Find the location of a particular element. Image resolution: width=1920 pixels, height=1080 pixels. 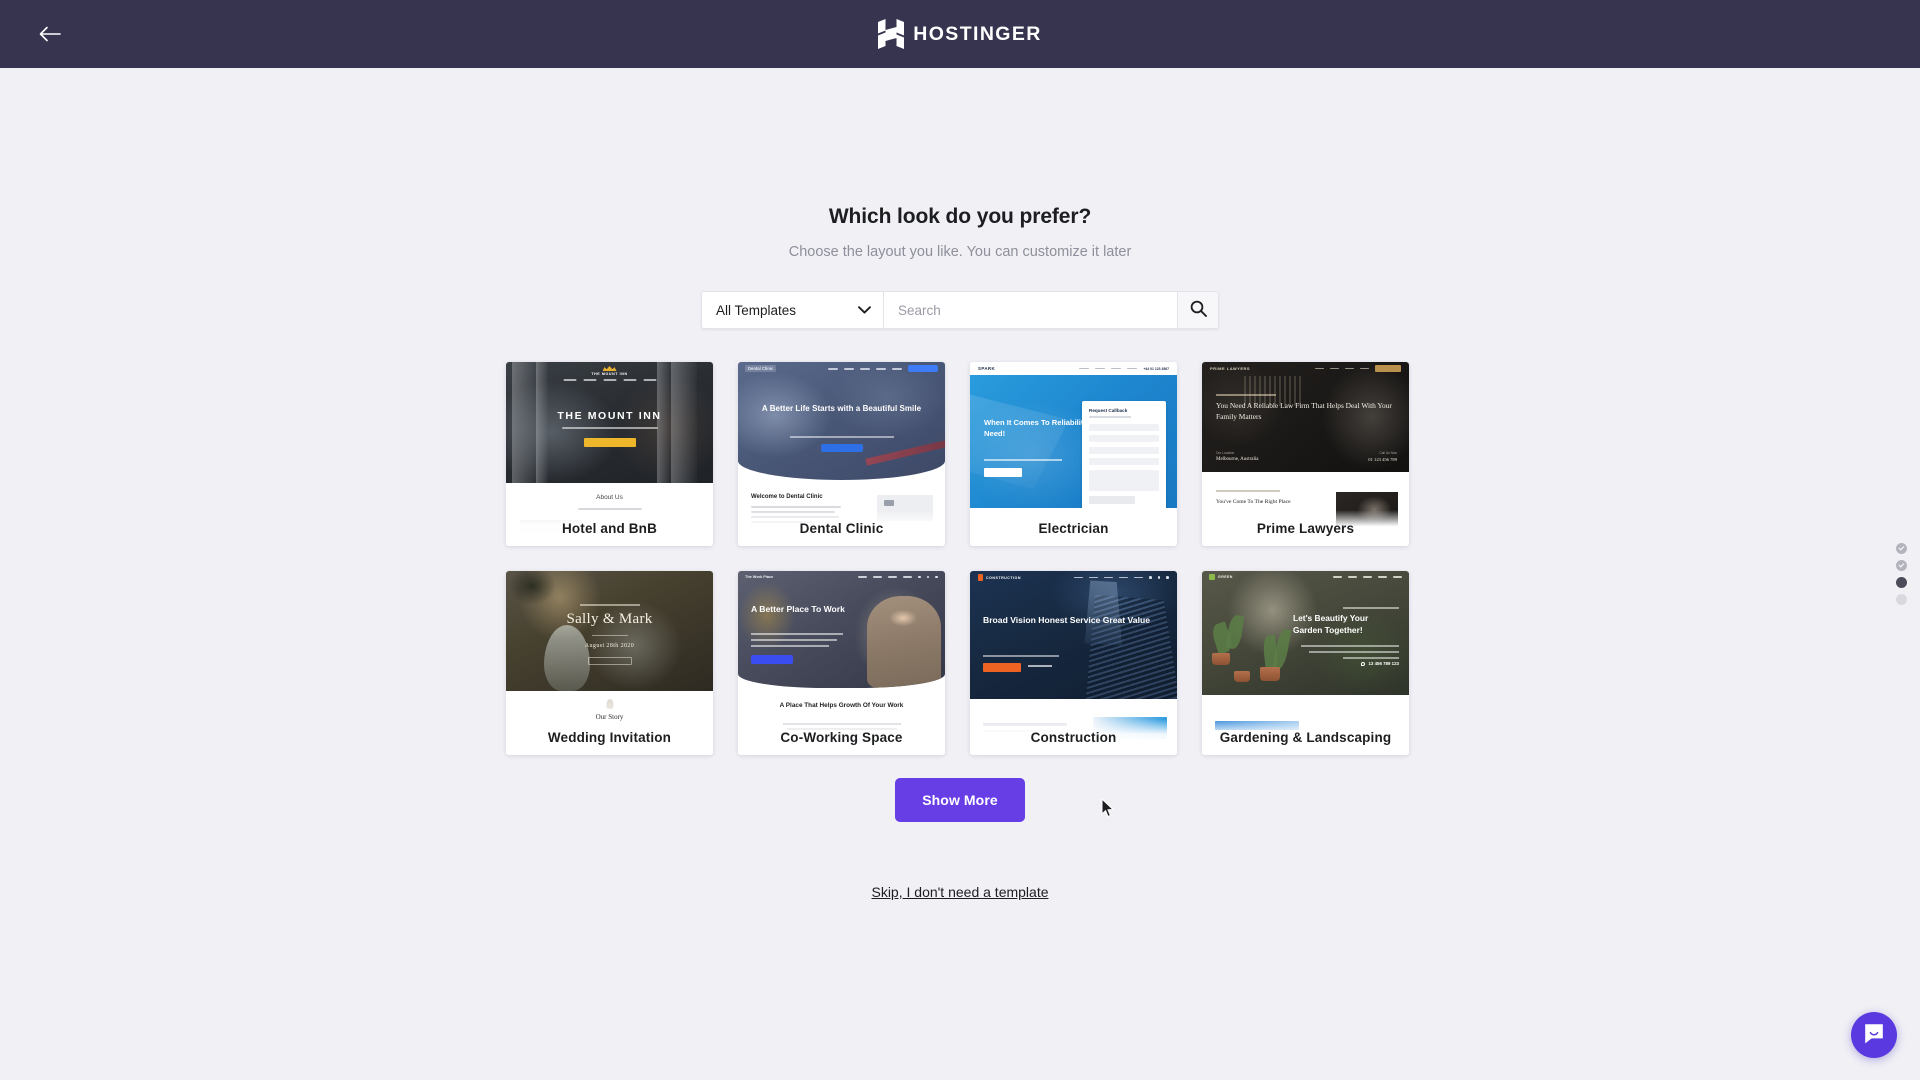

page-title: Which look do you prefer? is located at coordinates (960, 216).